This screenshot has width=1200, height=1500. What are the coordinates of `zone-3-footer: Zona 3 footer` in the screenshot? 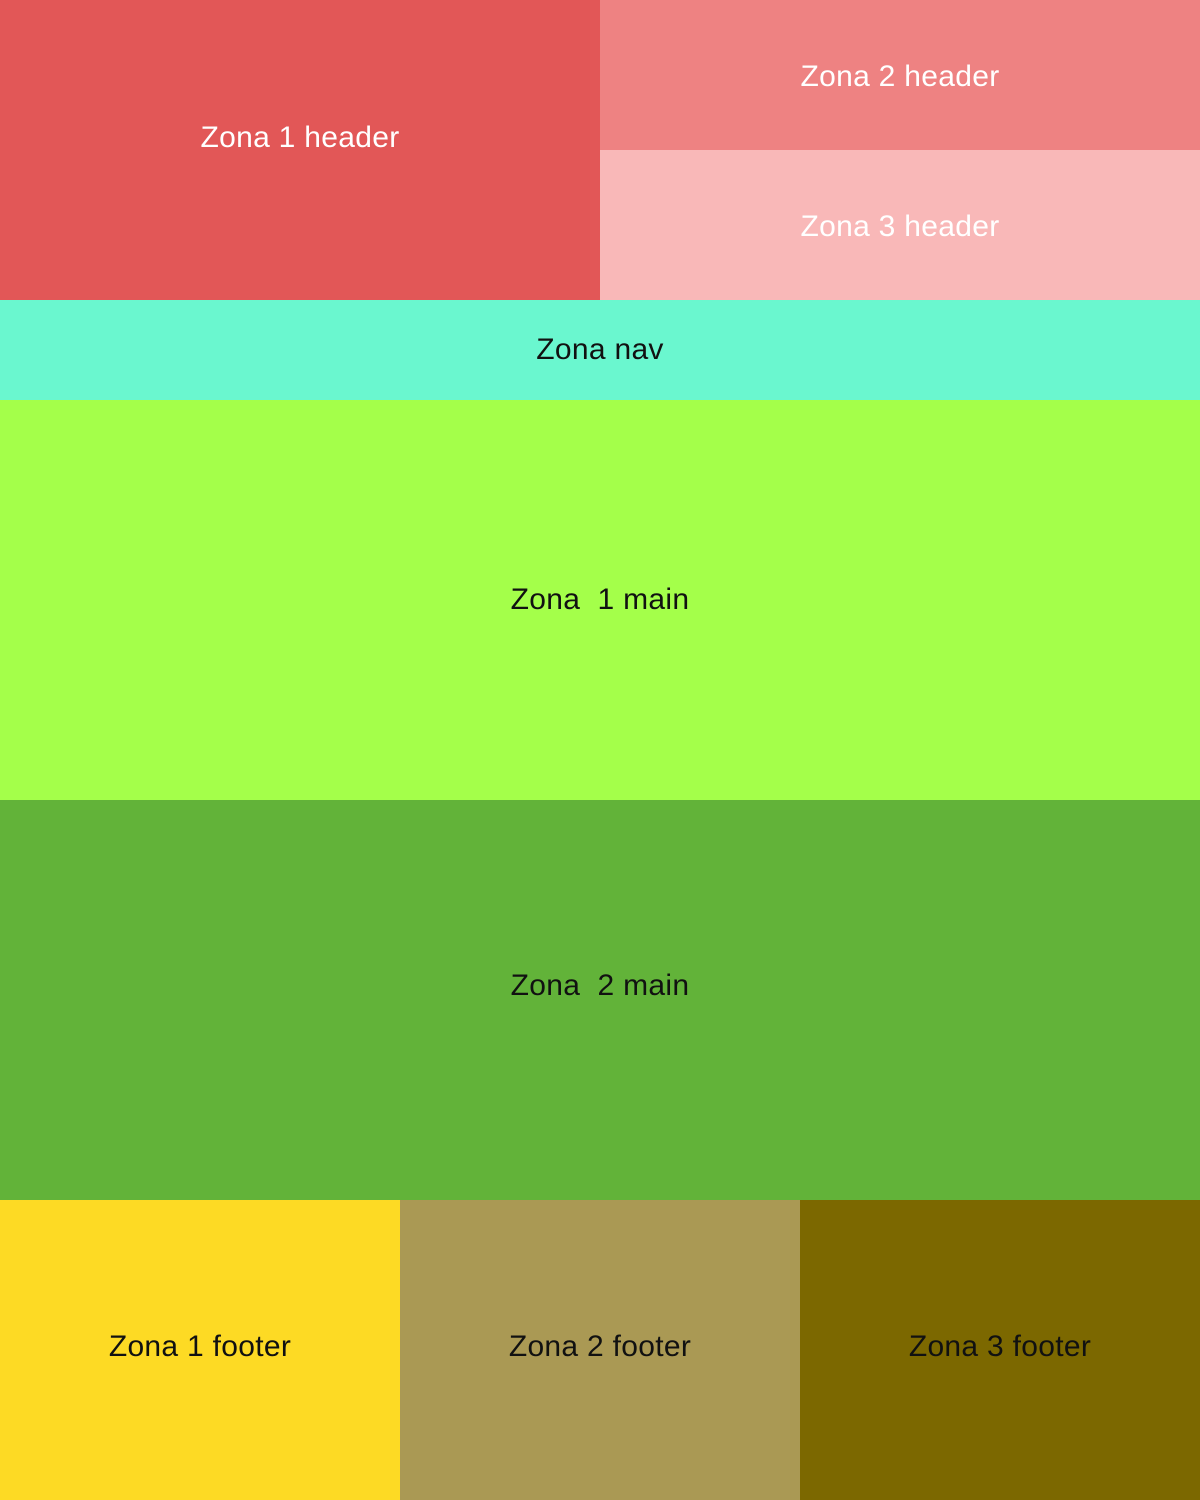 It's located at (1000, 1350).